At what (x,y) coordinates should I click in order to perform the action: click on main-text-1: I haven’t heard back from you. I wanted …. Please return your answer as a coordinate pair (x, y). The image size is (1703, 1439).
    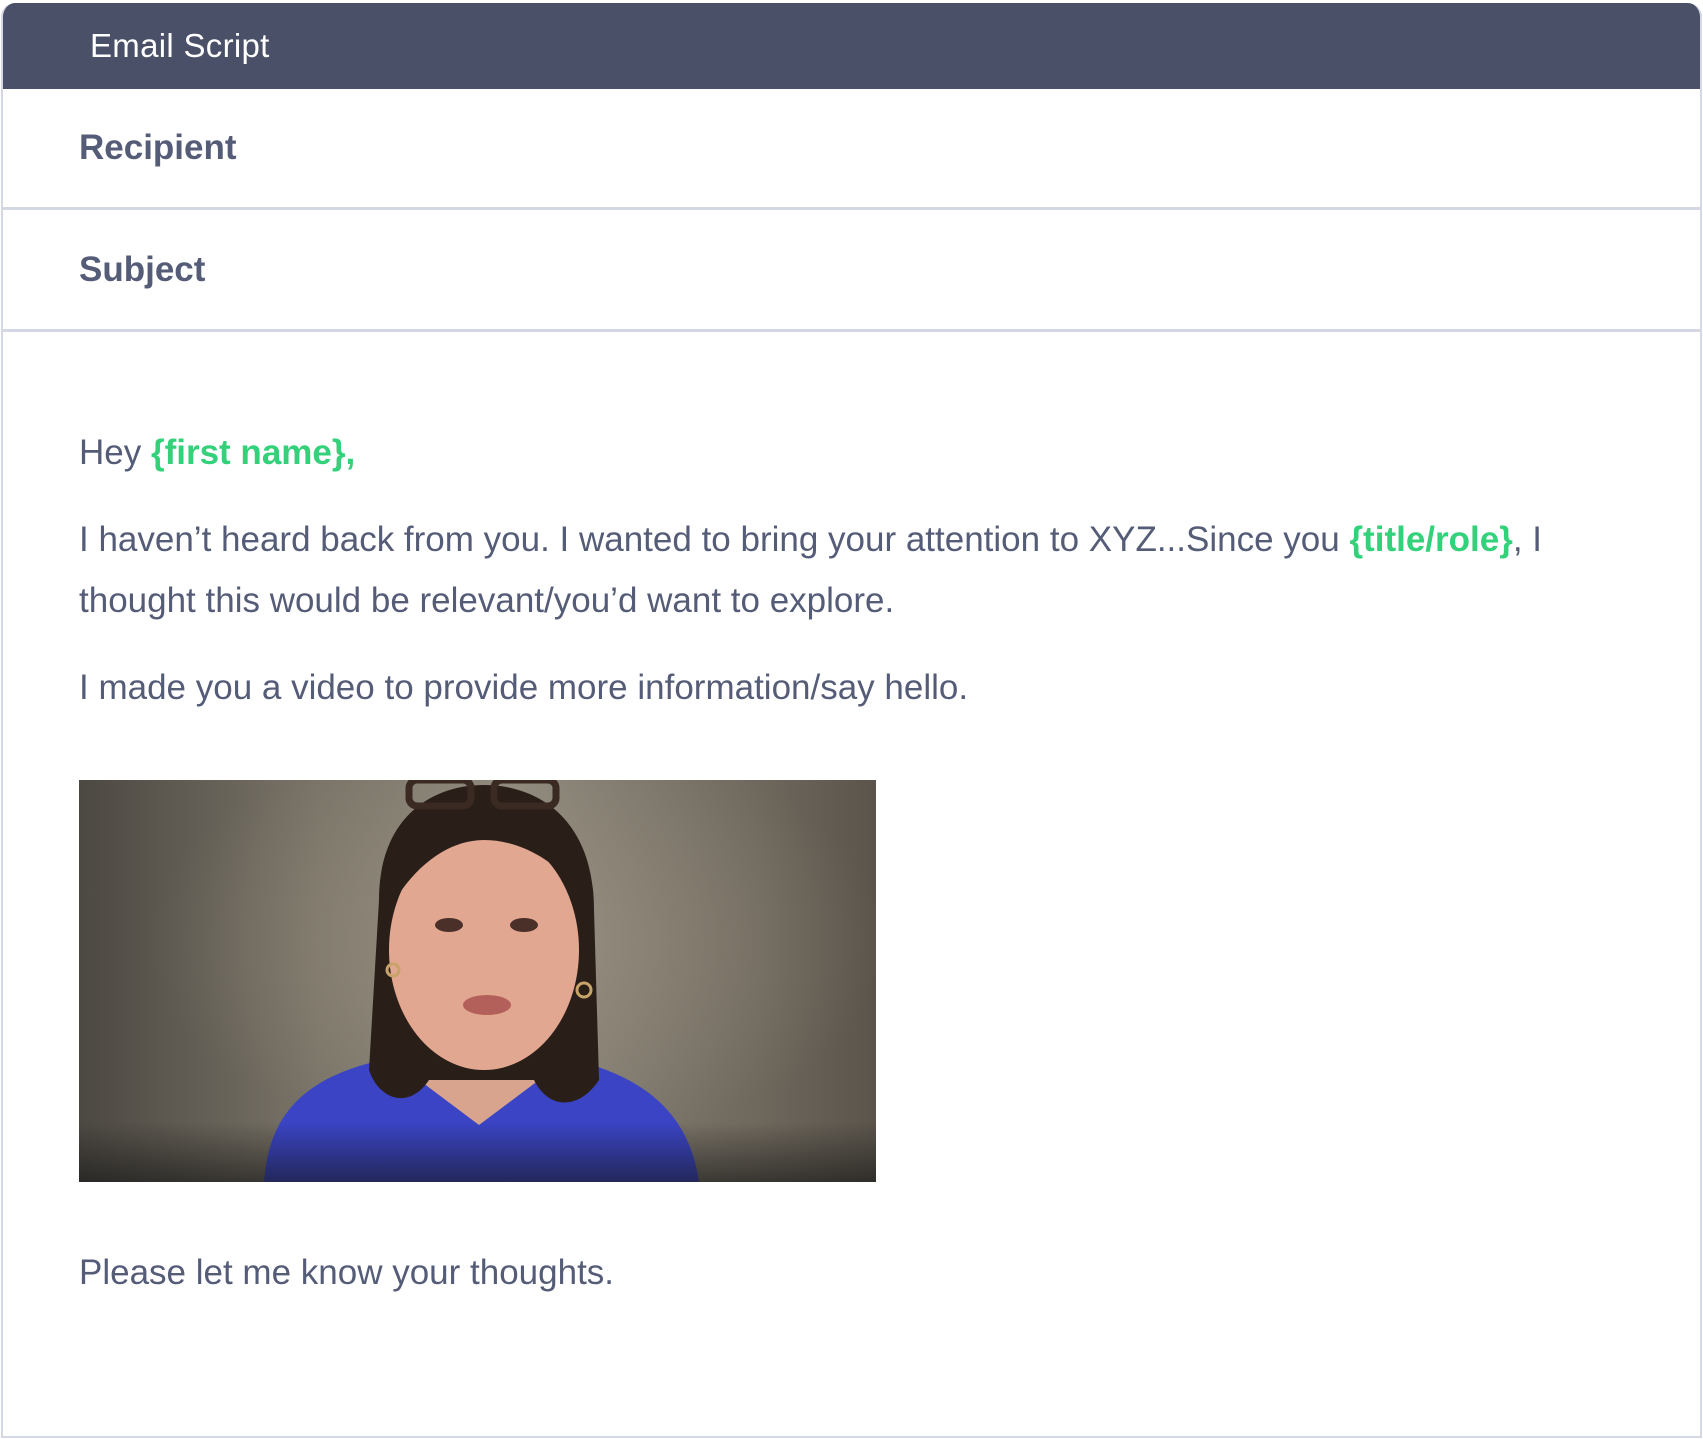
    Looking at the image, I should click on (714, 539).